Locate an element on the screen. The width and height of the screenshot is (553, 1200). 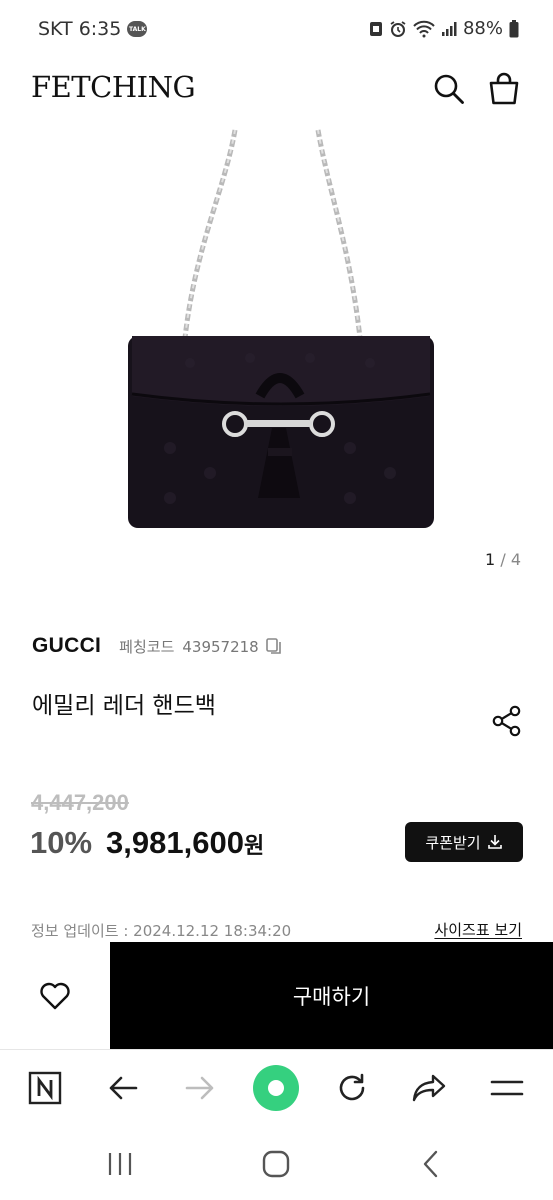
status-left: SKT 6:35 TALK is located at coordinates (93, 29).